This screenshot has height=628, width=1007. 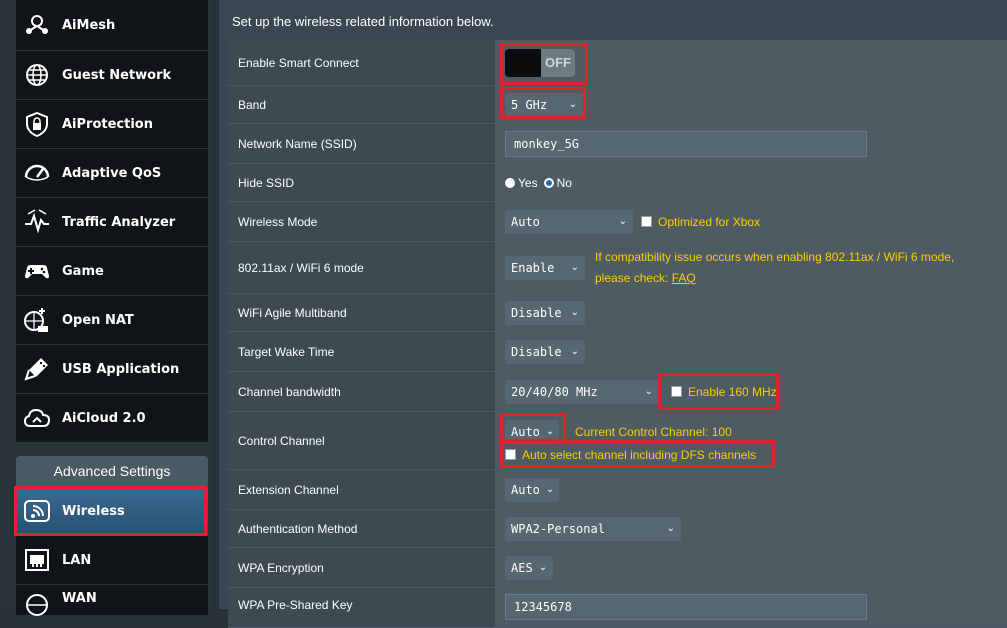 I want to click on band-select: 5 GHz ⌄, so click(x=544, y=104).